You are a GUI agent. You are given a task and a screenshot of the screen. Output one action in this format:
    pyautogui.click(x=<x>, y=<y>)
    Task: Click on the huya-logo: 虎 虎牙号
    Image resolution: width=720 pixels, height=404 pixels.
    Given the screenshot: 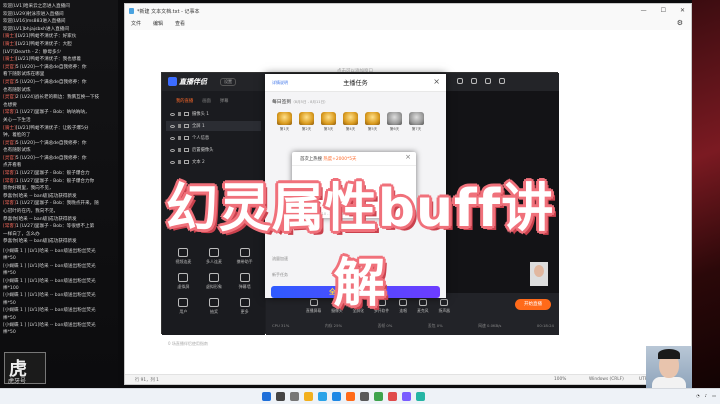 What is the action you would take?
    pyautogui.click(x=25, y=368)
    